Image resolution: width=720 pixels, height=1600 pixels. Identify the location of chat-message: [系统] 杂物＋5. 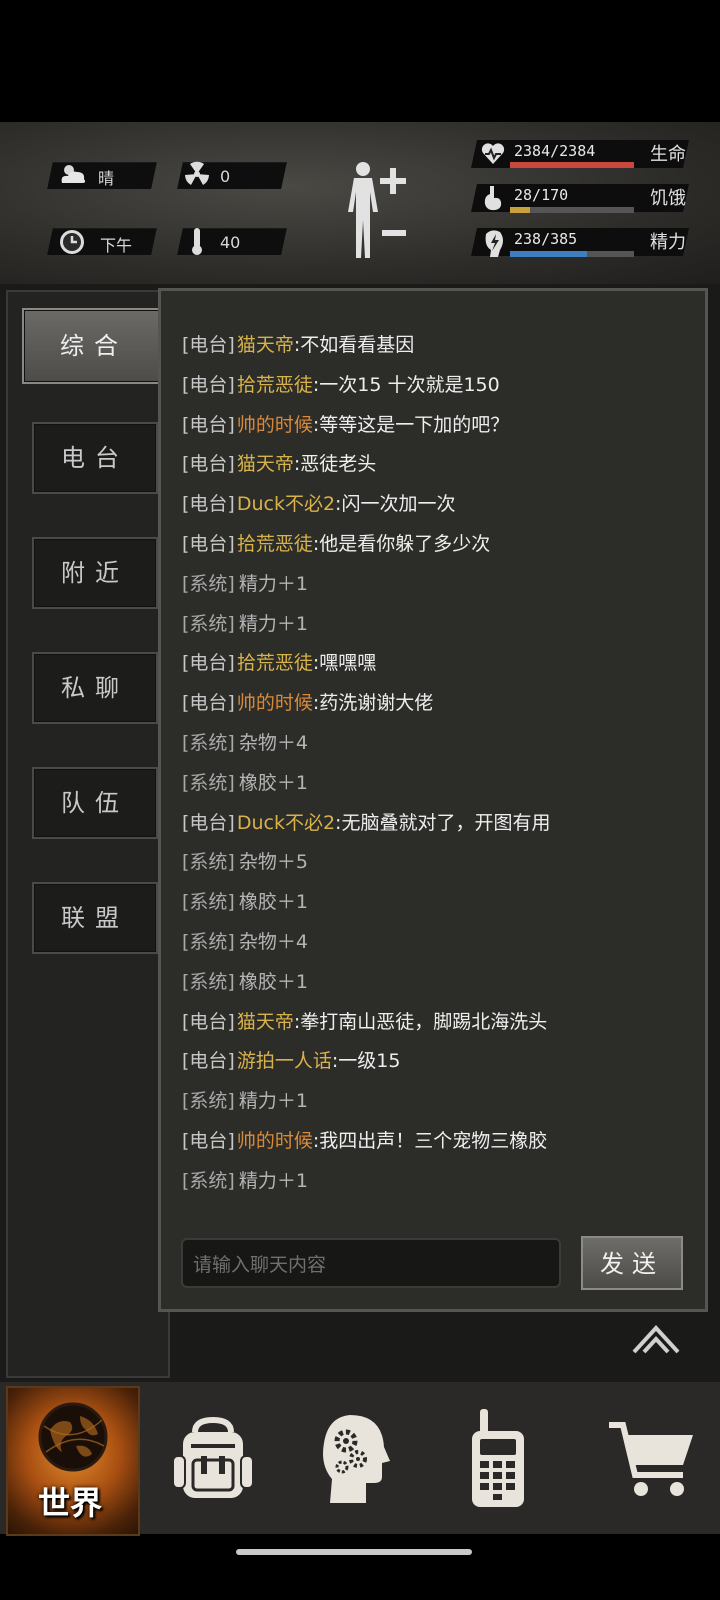
(245, 860).